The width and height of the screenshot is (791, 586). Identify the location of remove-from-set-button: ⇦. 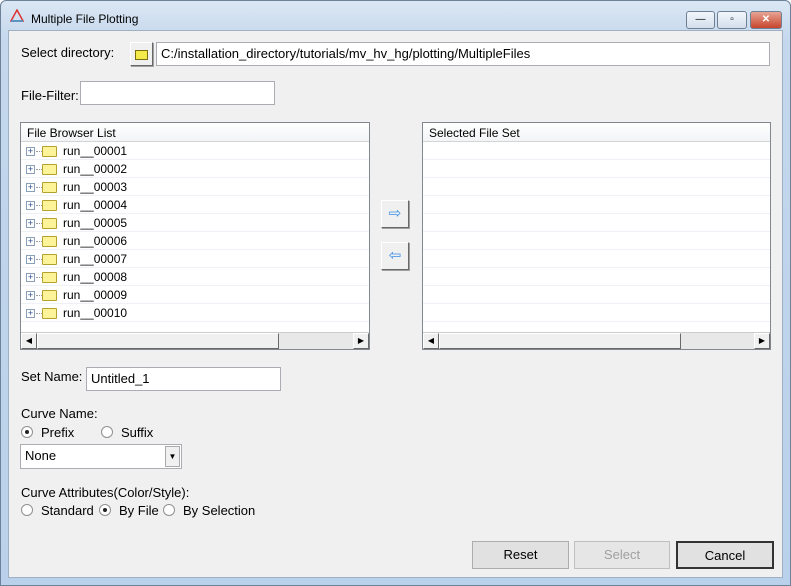
(395, 256).